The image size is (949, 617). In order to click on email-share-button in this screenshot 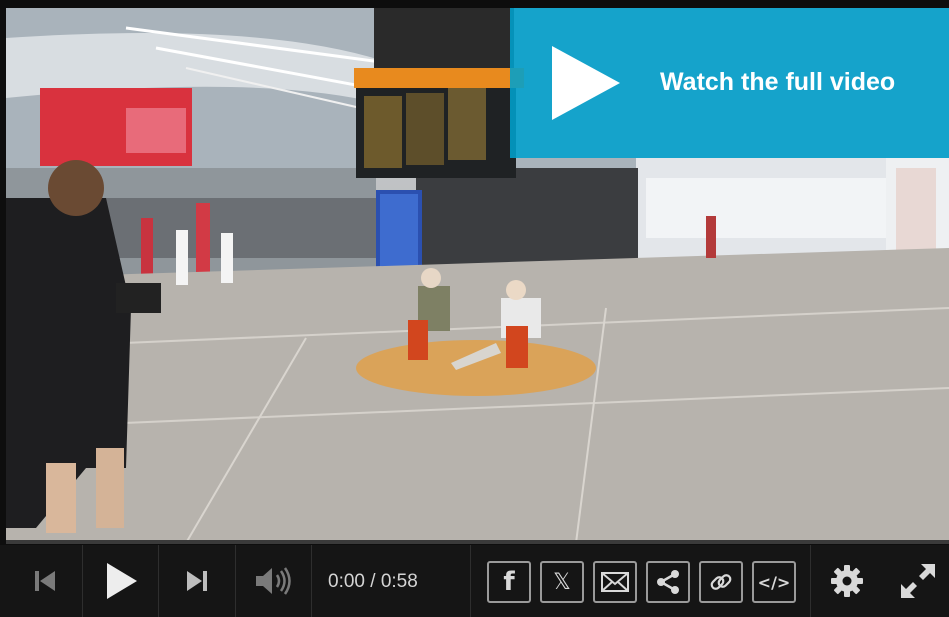, I will do `click(615, 582)`.